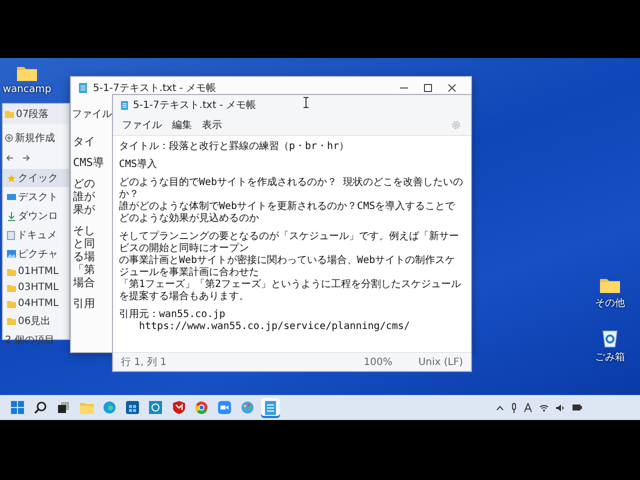 The width and height of the screenshot is (640, 480). What do you see at coordinates (155, 407) in the screenshot?
I see `app-icon` at bounding box center [155, 407].